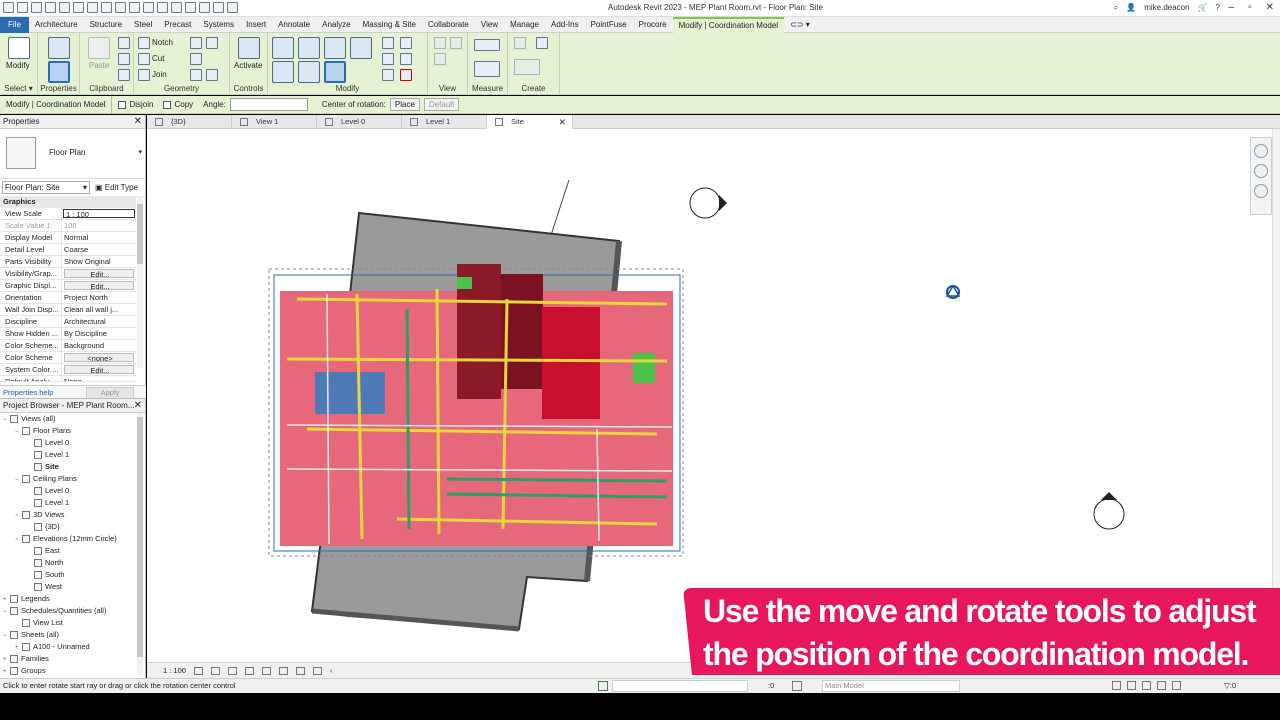  What do you see at coordinates (268, 104) in the screenshot?
I see `angle-input` at bounding box center [268, 104].